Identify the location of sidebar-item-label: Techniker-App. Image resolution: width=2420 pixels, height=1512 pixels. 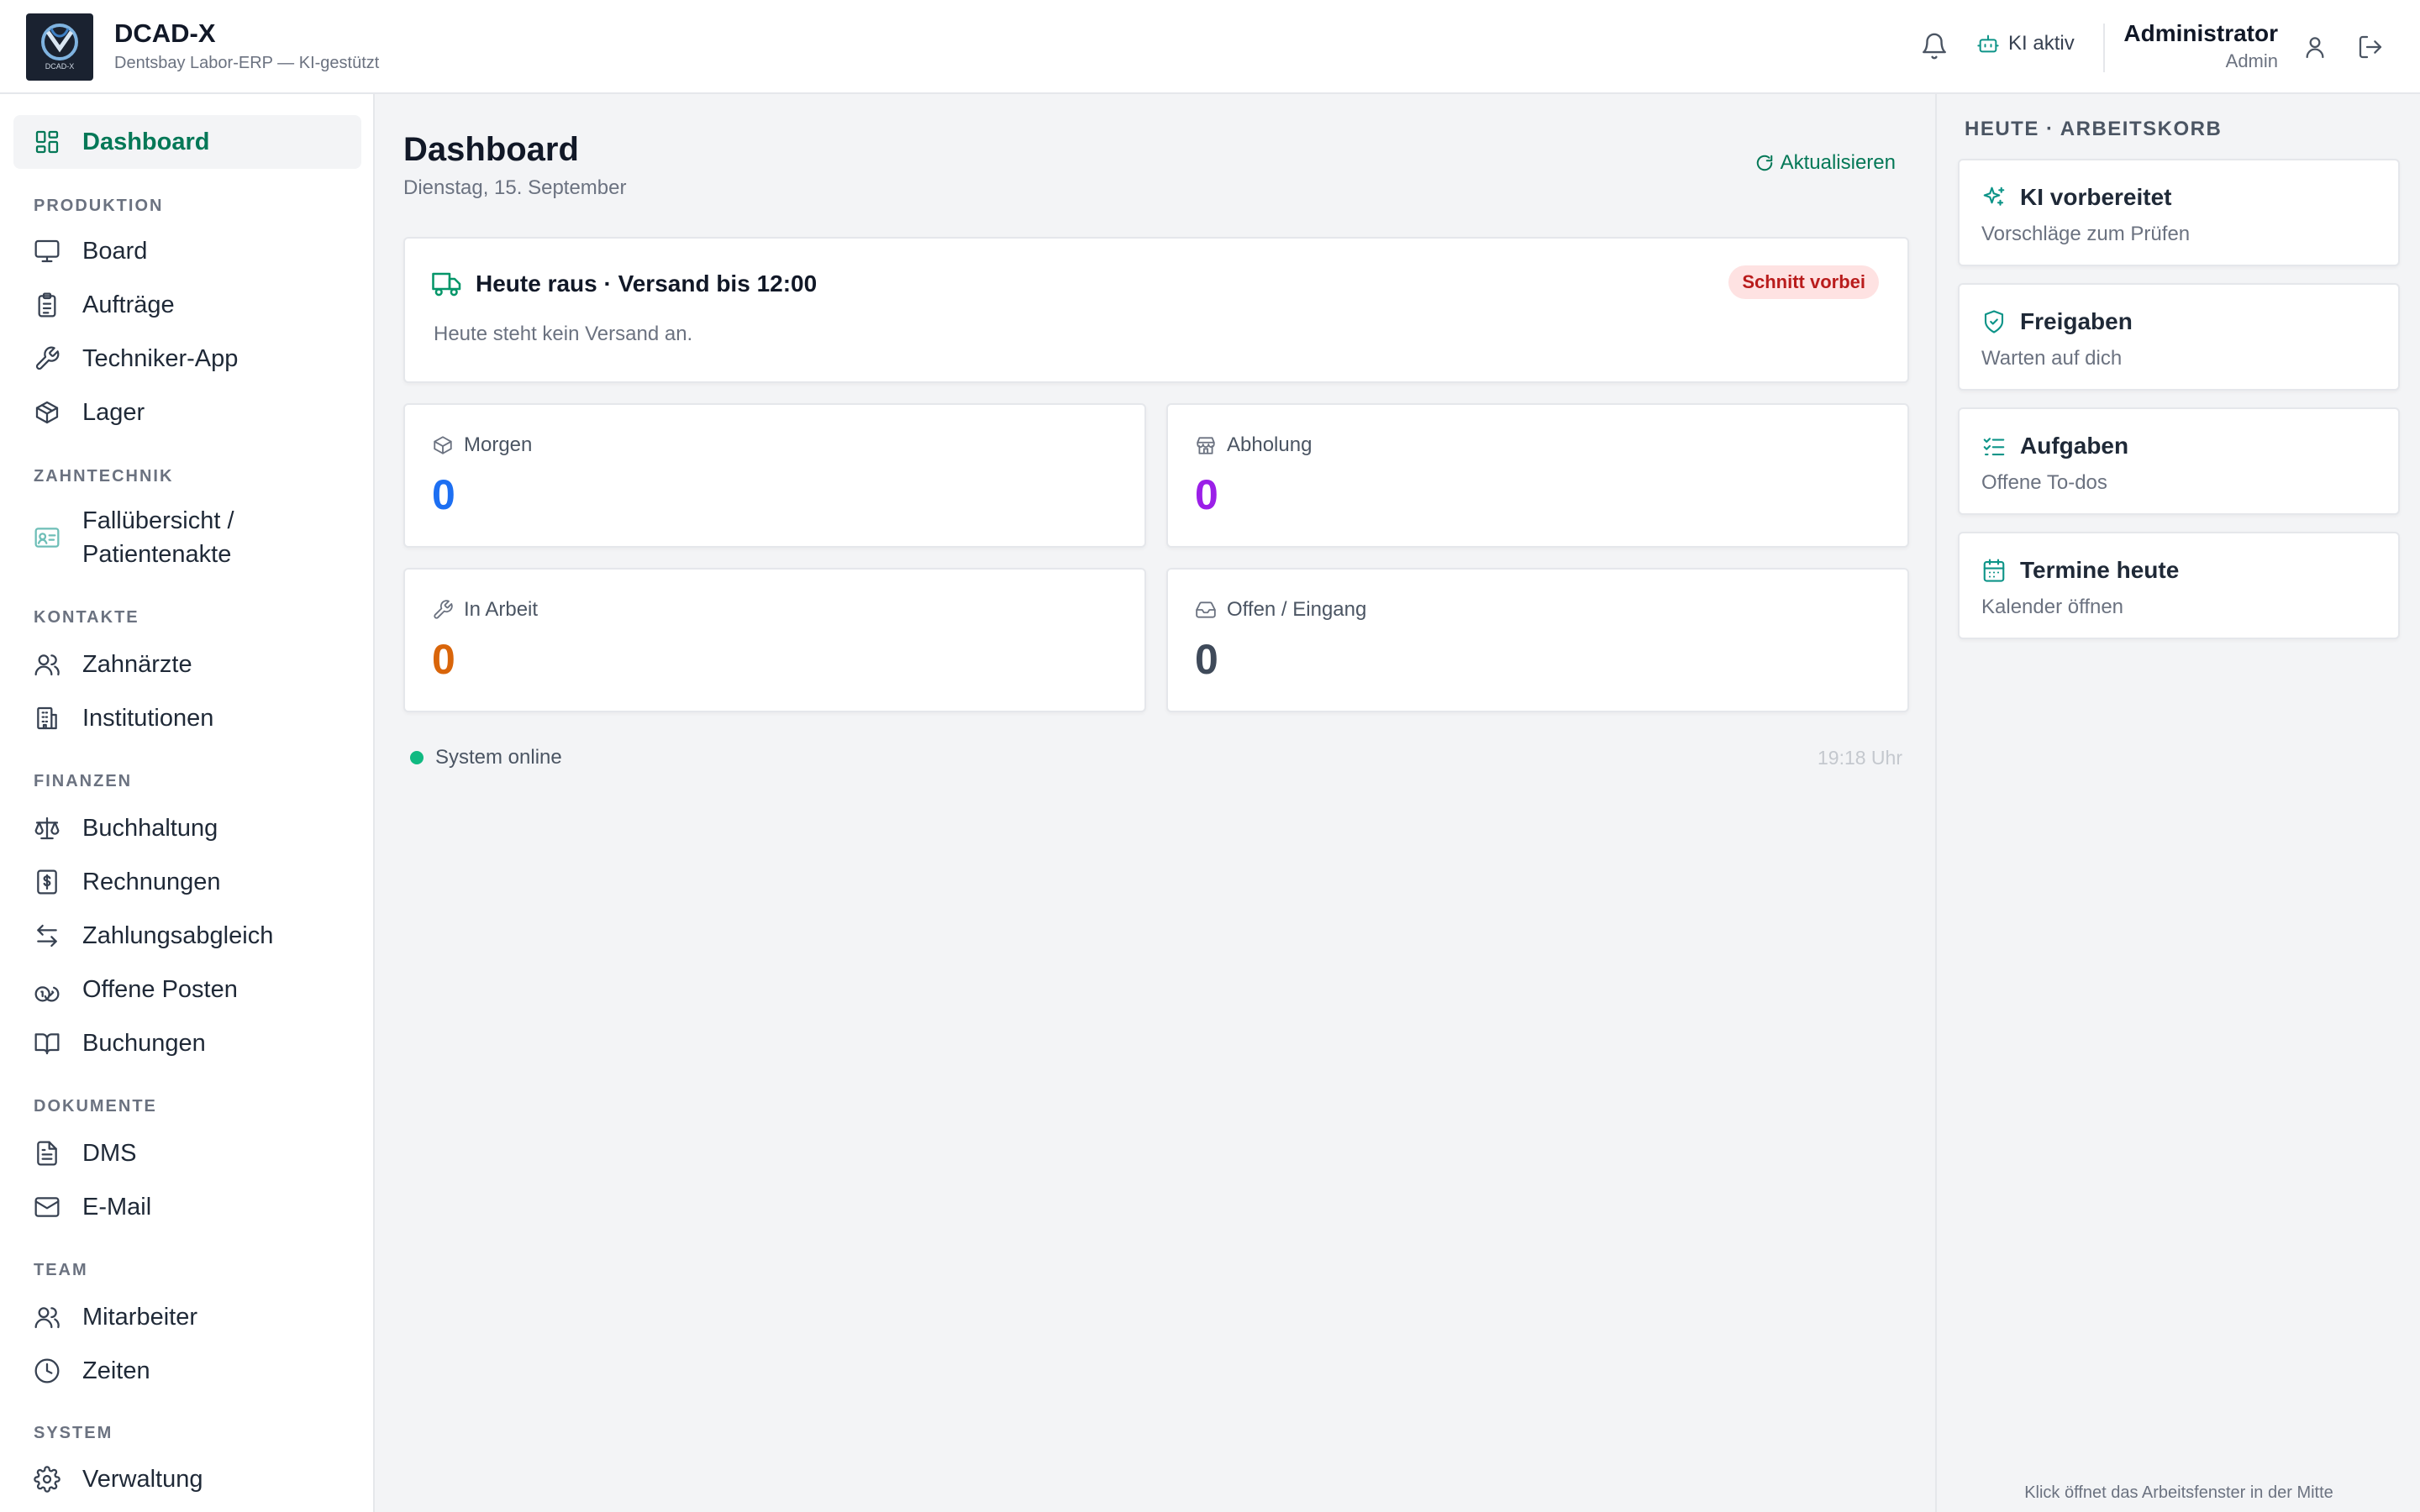
(161, 358).